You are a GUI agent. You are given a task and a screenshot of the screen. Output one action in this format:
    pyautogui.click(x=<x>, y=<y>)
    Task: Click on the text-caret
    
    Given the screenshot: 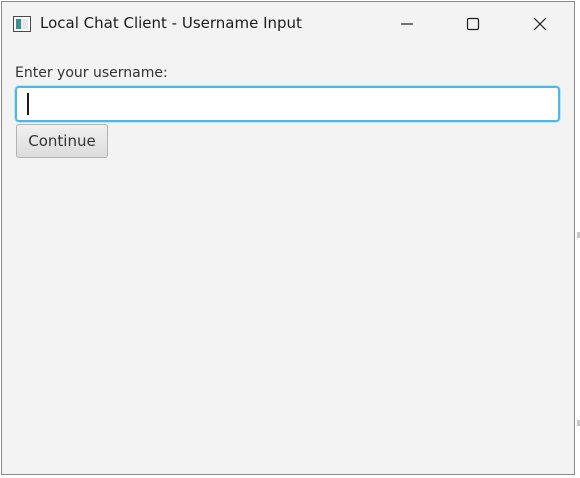 What is the action you would take?
    pyautogui.click(x=28, y=104)
    